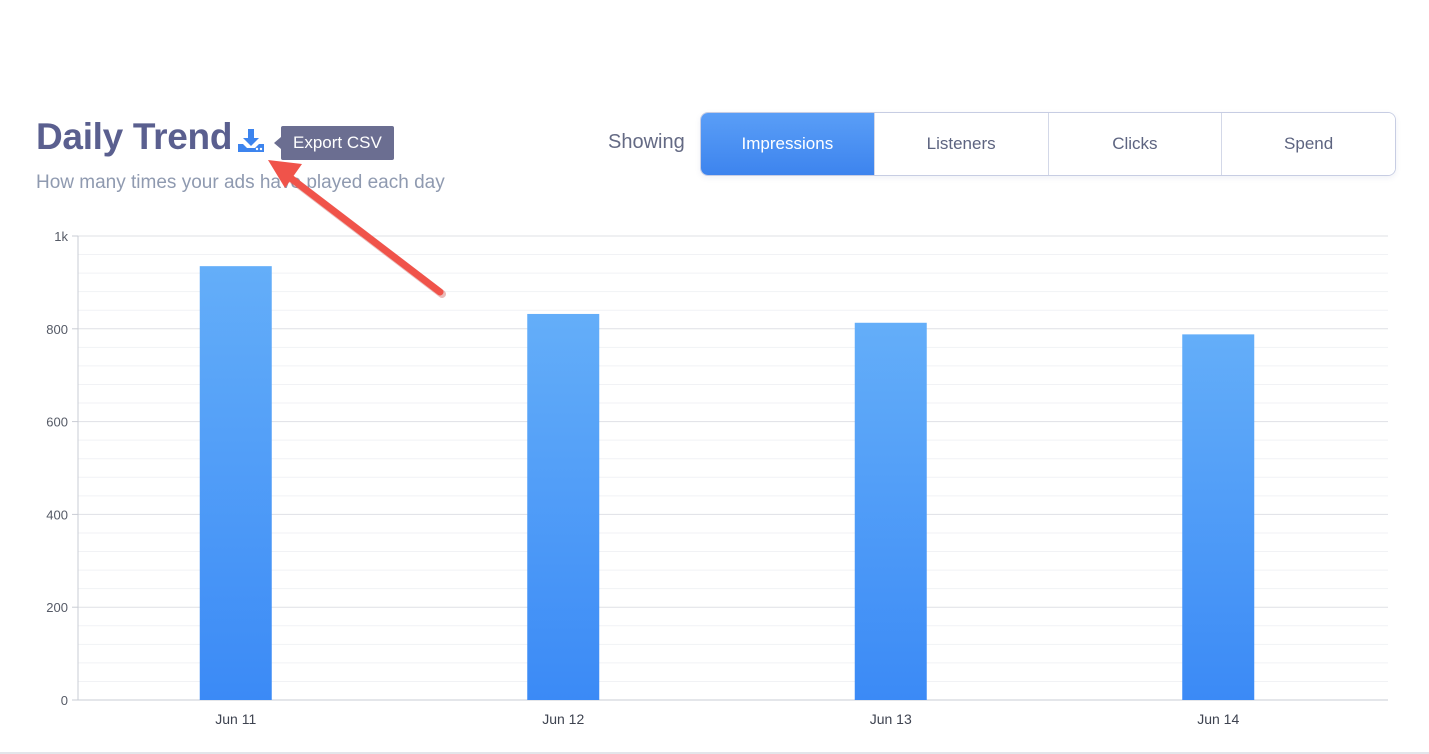 Image resolution: width=1429 pixels, height=754 pixels. Describe the element at coordinates (57, 607) in the screenshot. I see `y-tick-label: 200` at that location.